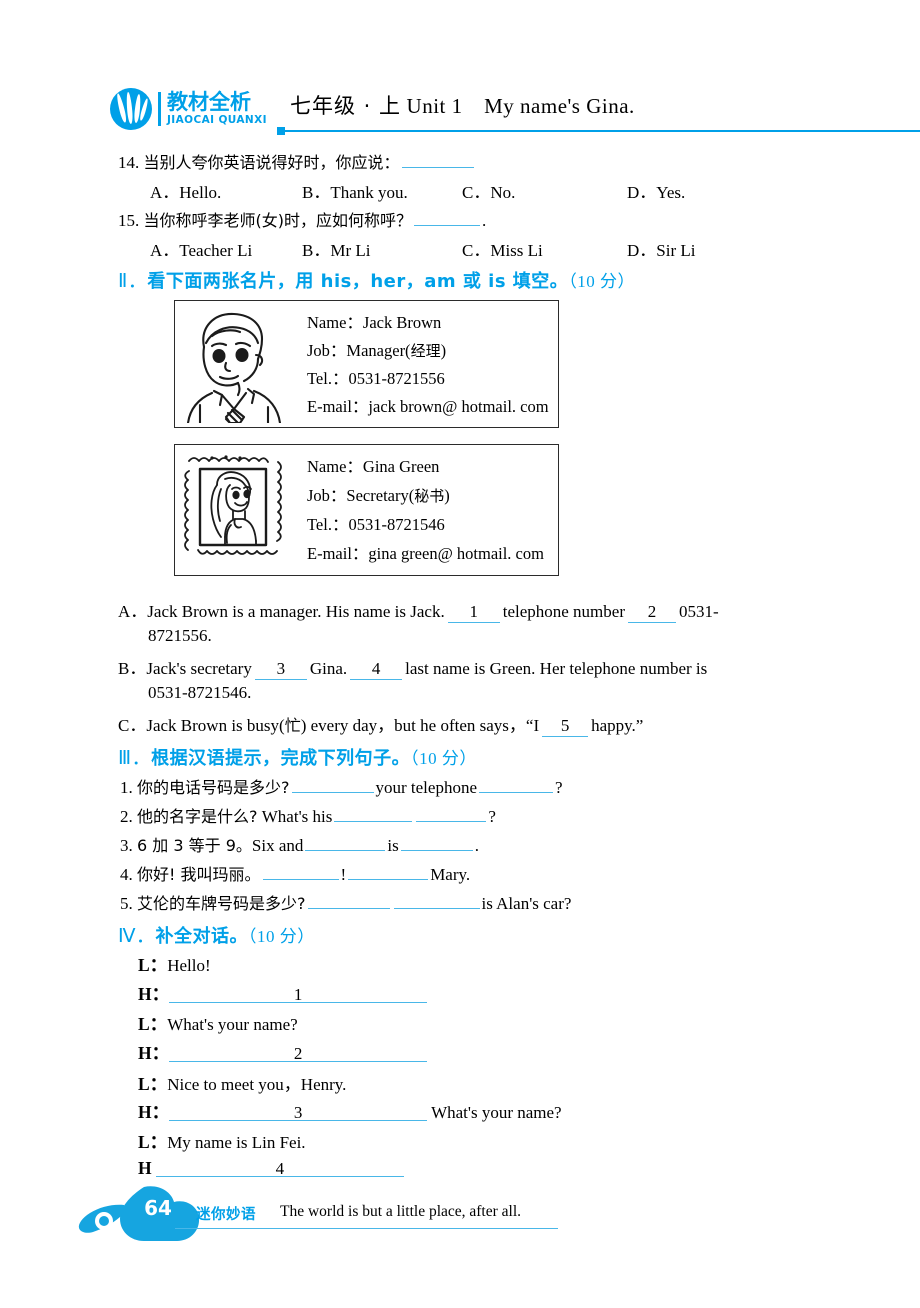 The image size is (920, 1308). I want to click on dialogue-line-6: H： 3 What's your name?, so click(350, 1111).